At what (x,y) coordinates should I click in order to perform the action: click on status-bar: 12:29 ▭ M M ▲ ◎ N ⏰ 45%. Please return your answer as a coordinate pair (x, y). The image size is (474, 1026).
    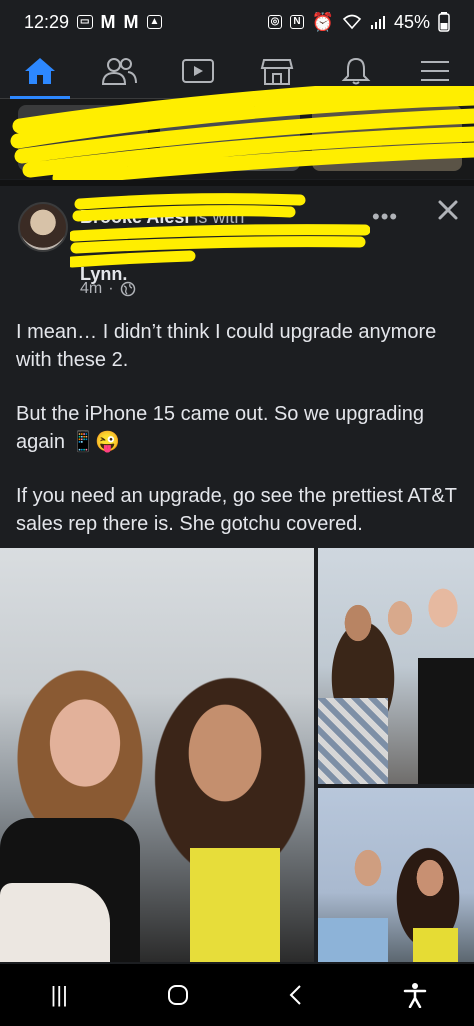
    Looking at the image, I should click on (237, 22).